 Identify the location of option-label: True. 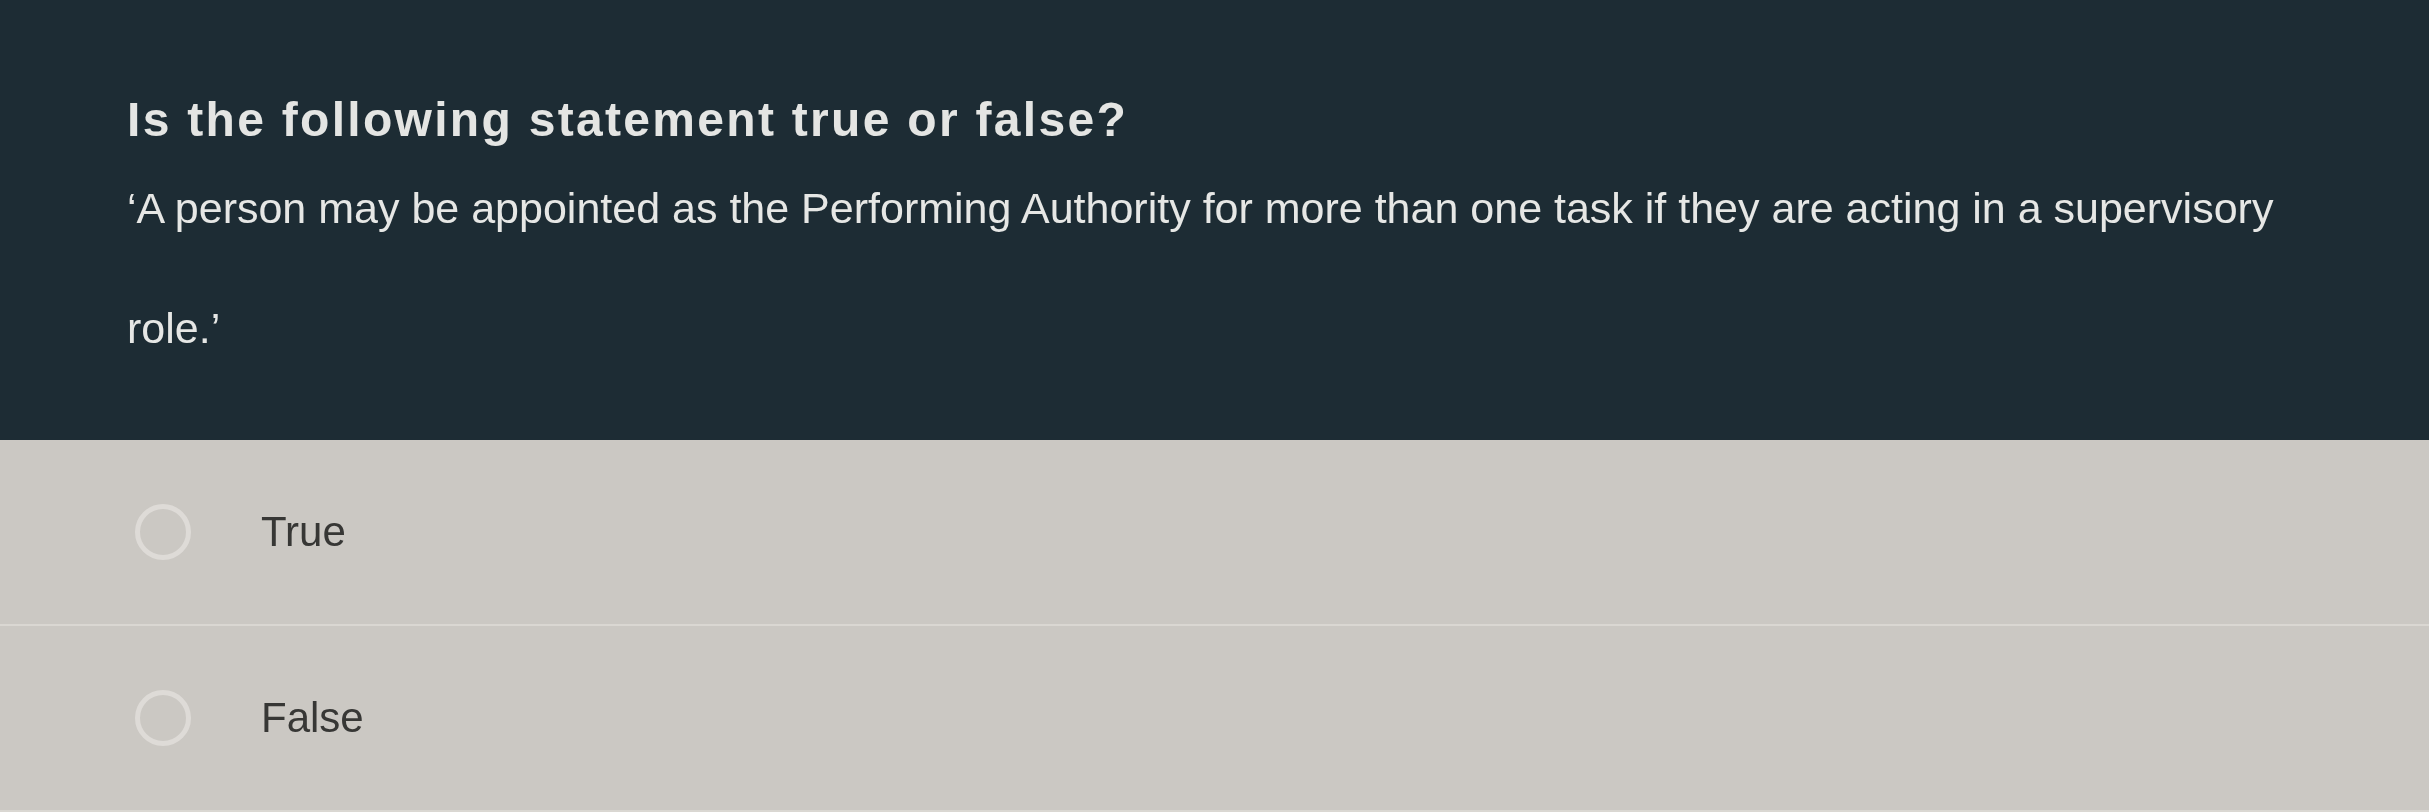
(303, 532).